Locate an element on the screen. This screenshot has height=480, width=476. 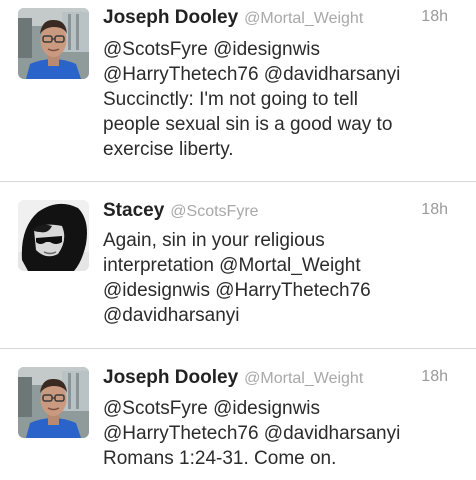
author-handle: @ScotsFyre is located at coordinates (214, 211).